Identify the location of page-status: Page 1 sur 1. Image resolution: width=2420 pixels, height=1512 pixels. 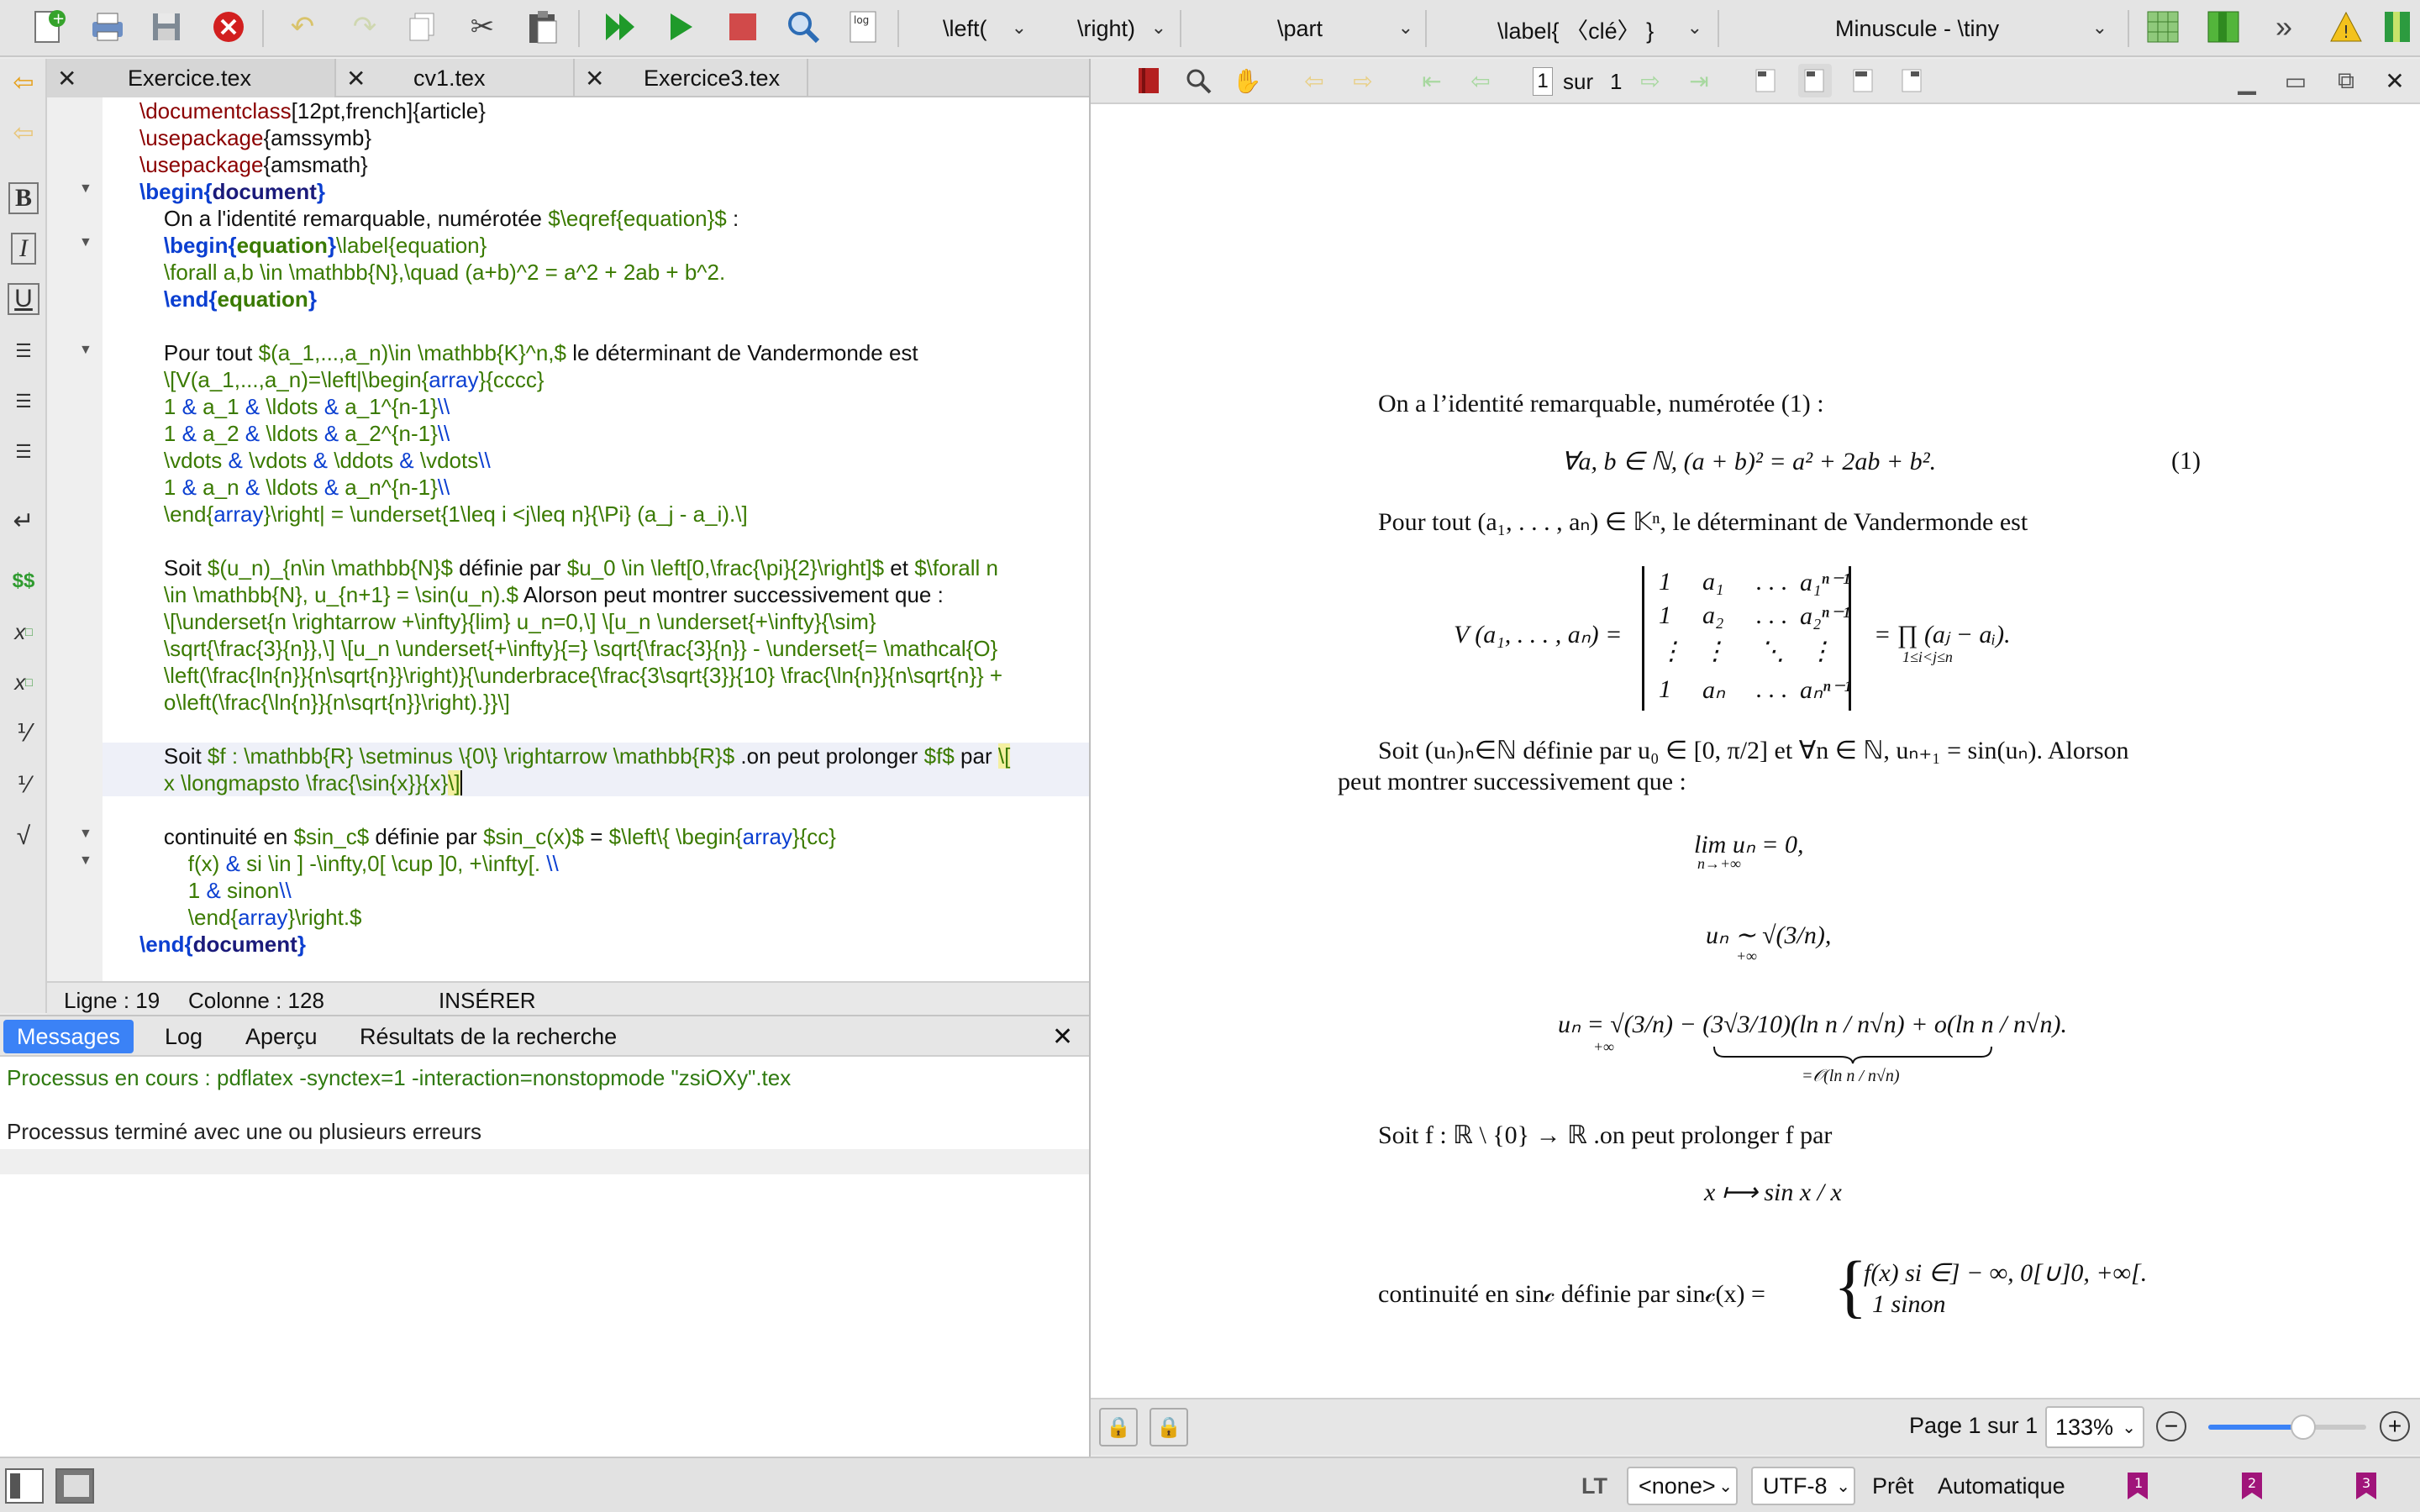
(1974, 1425).